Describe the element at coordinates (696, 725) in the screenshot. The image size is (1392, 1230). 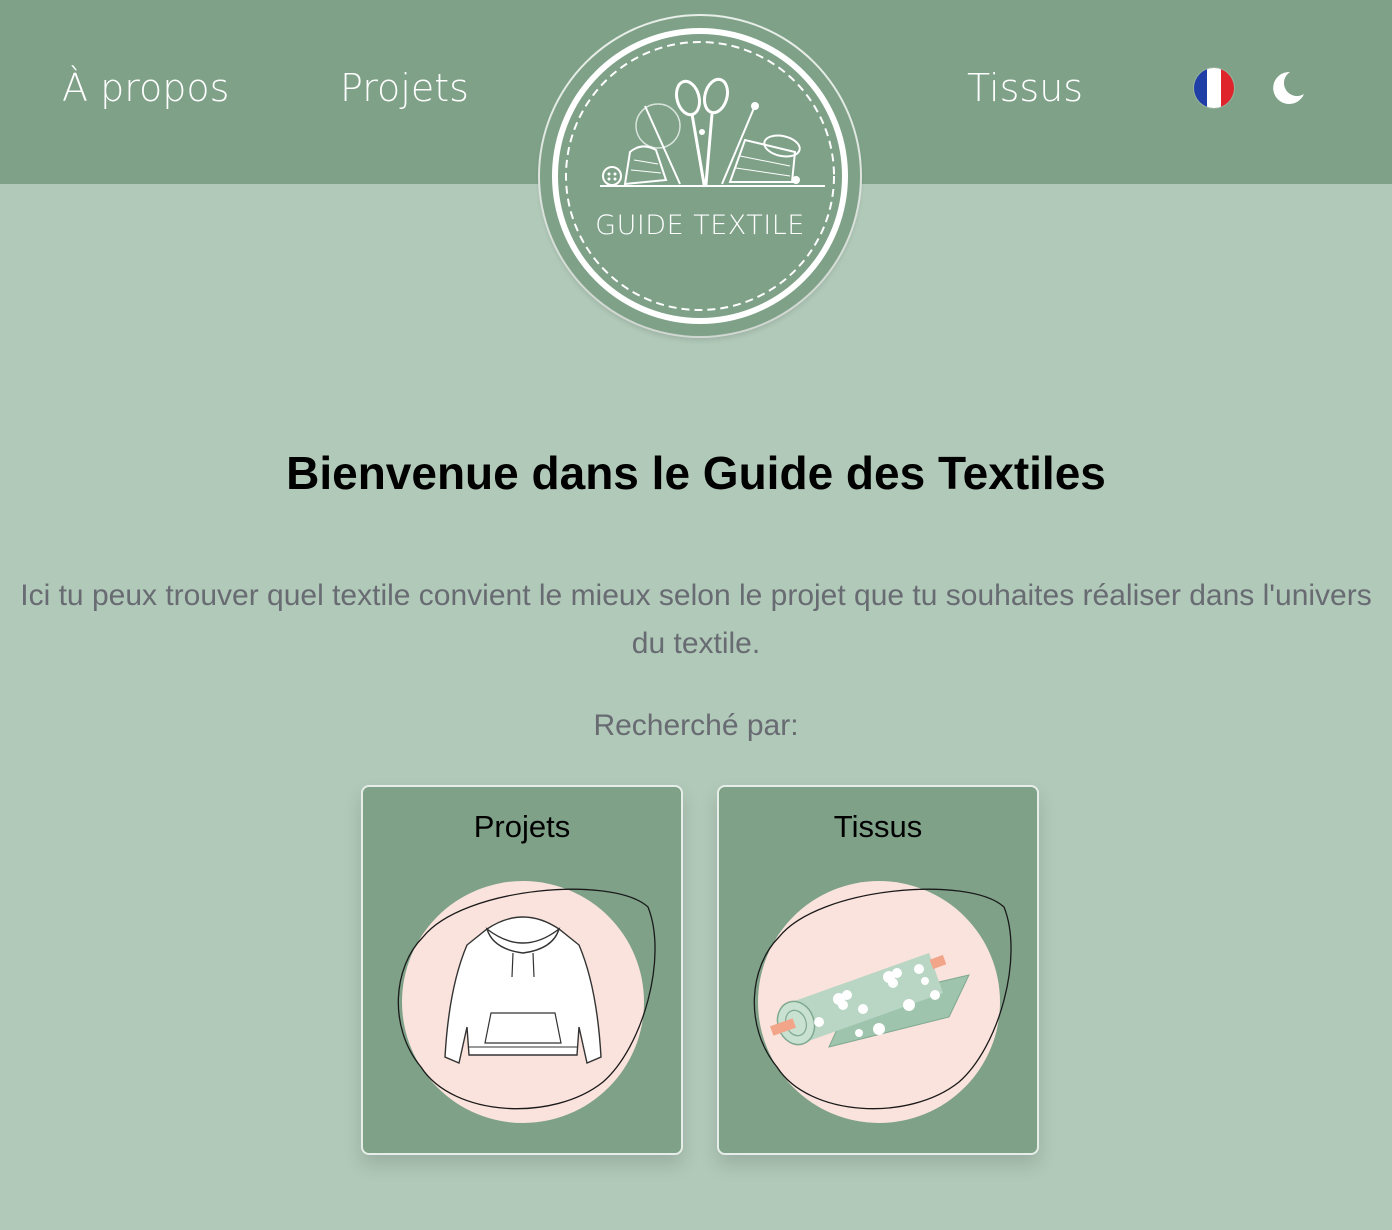
I see `search-by-label: Recherché par:` at that location.